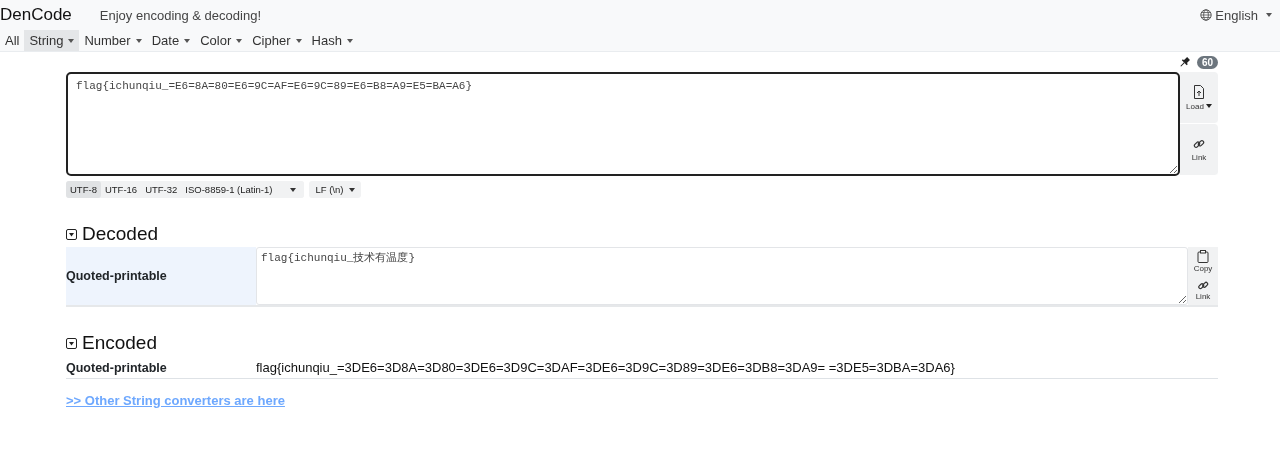  What do you see at coordinates (1199, 91) in the screenshot?
I see `file-upload-icon` at bounding box center [1199, 91].